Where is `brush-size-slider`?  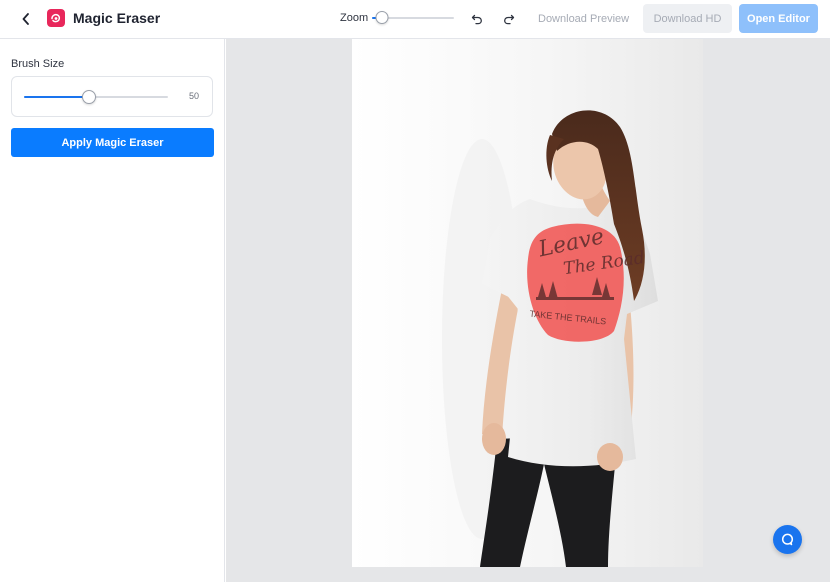 brush-size-slider is located at coordinates (96, 97).